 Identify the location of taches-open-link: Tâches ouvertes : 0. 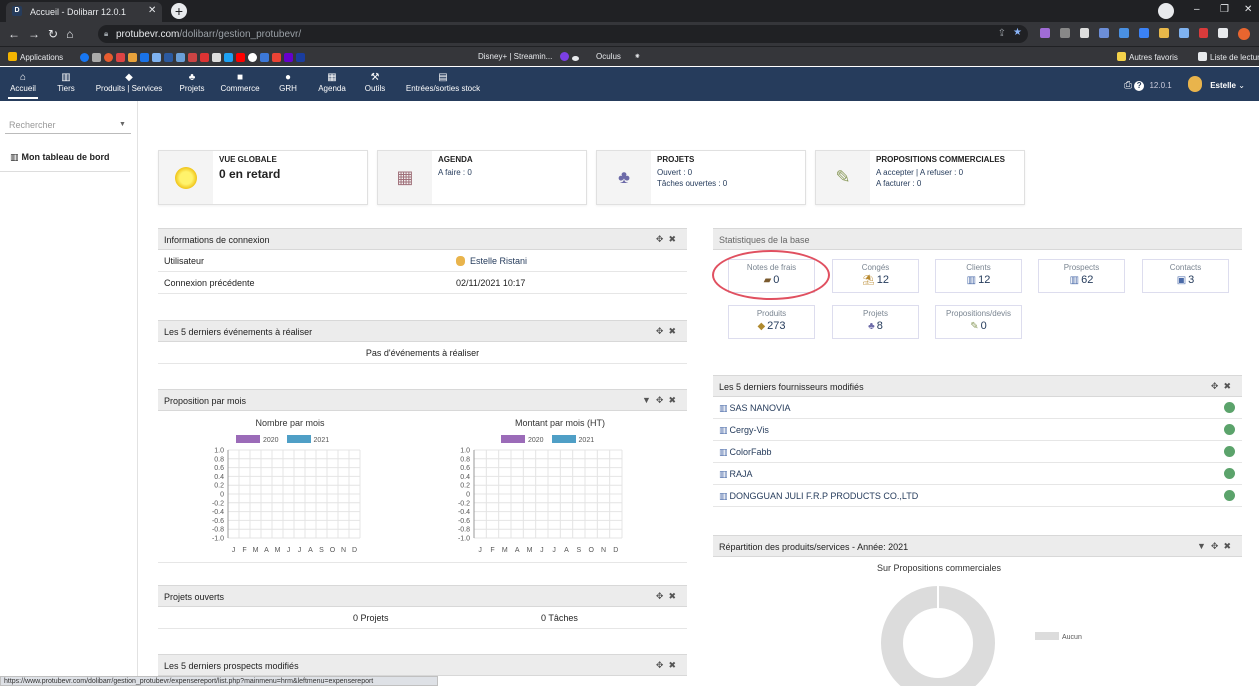
(692, 183).